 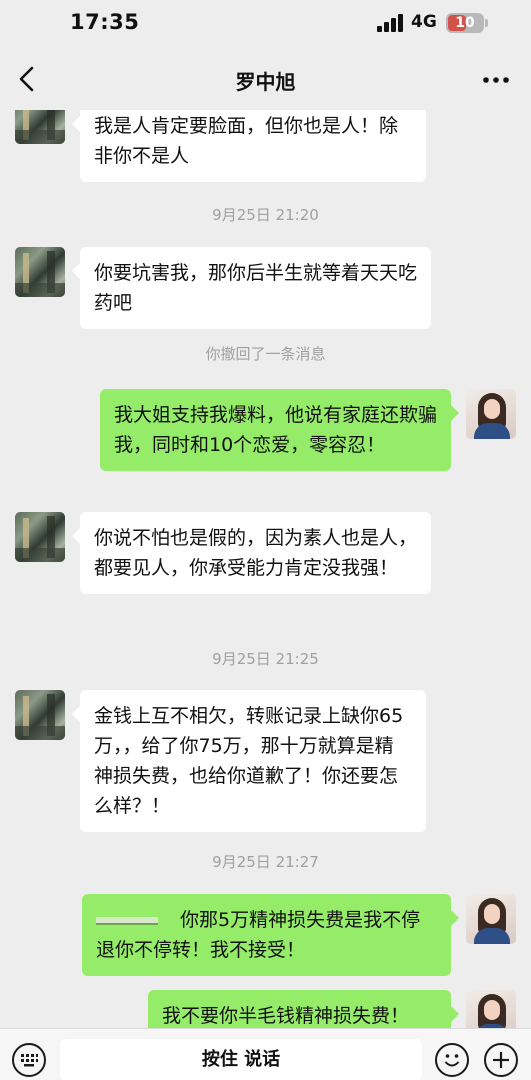 I want to click on plus-icon, so click(x=501, y=1060).